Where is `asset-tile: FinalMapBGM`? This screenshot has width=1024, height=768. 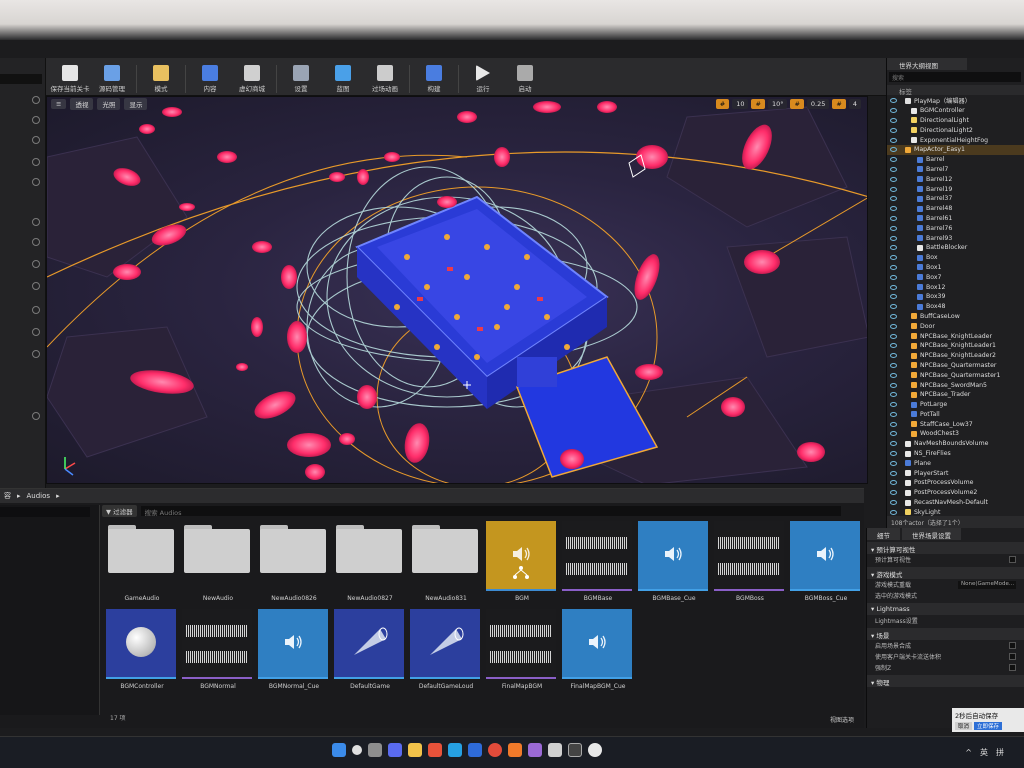
asset-tile: FinalMapBGM is located at coordinates (522, 652).